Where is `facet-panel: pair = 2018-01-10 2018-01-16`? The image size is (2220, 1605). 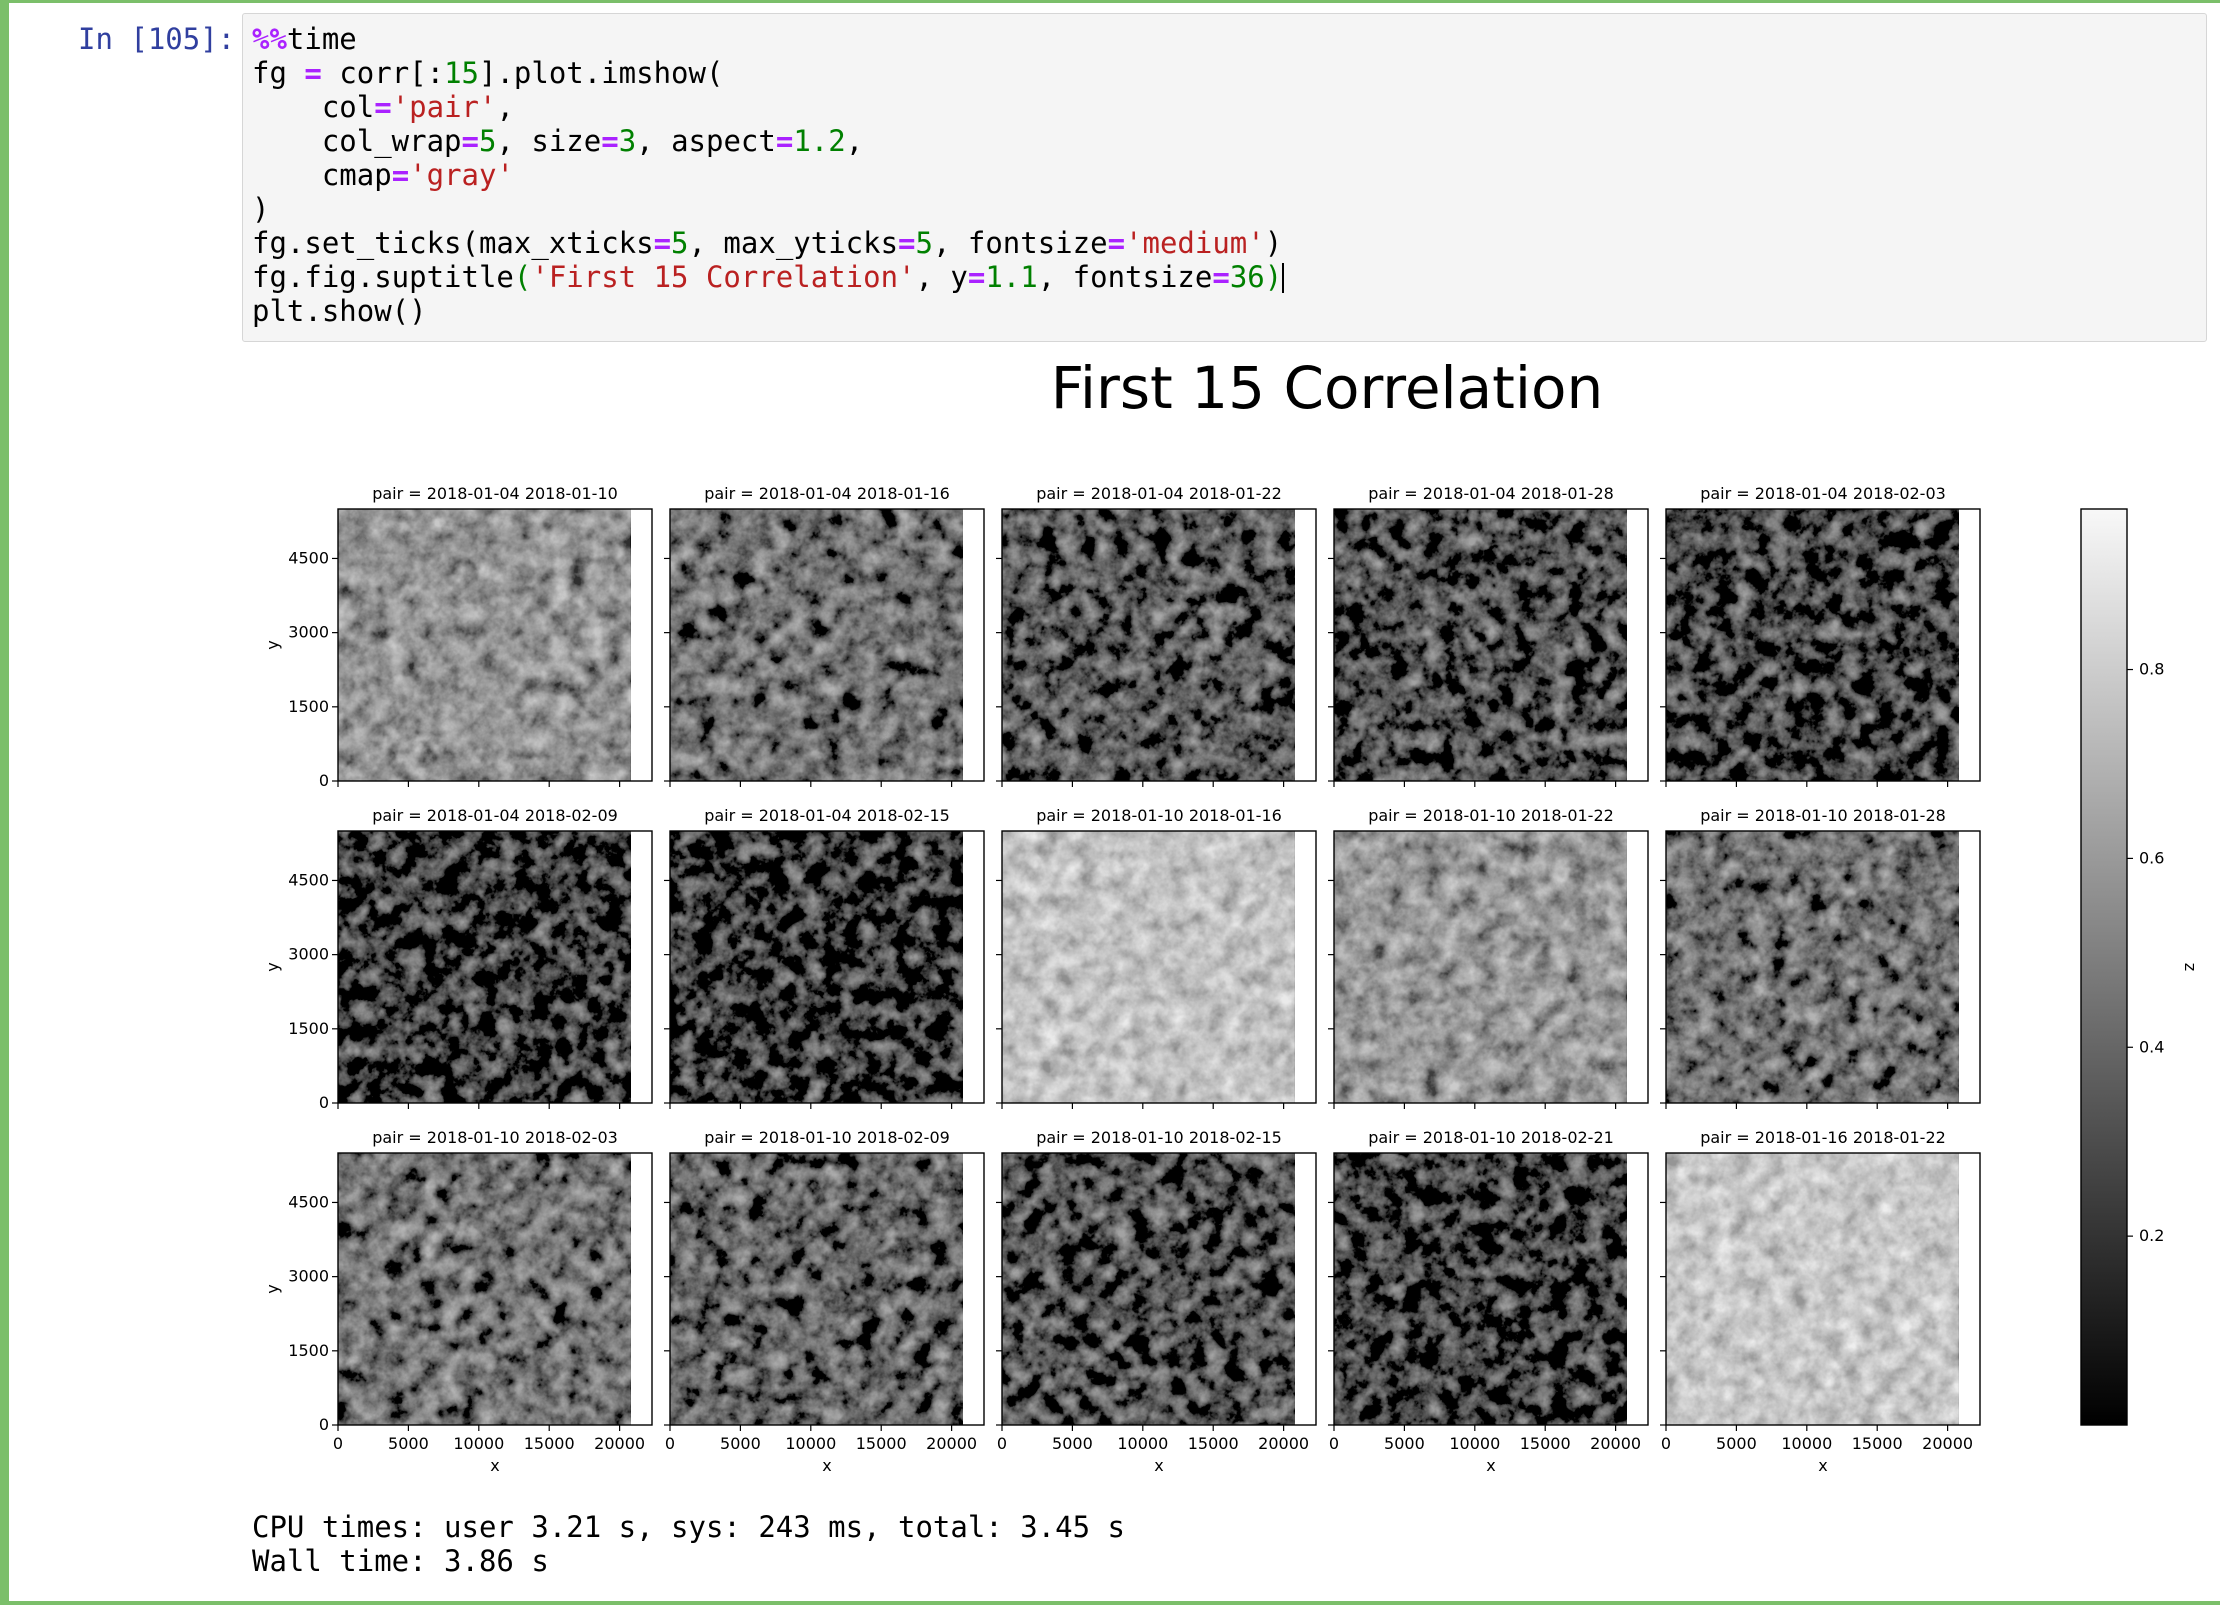
facet-panel: pair = 2018-01-10 2018-01-16 is located at coordinates (1156, 957).